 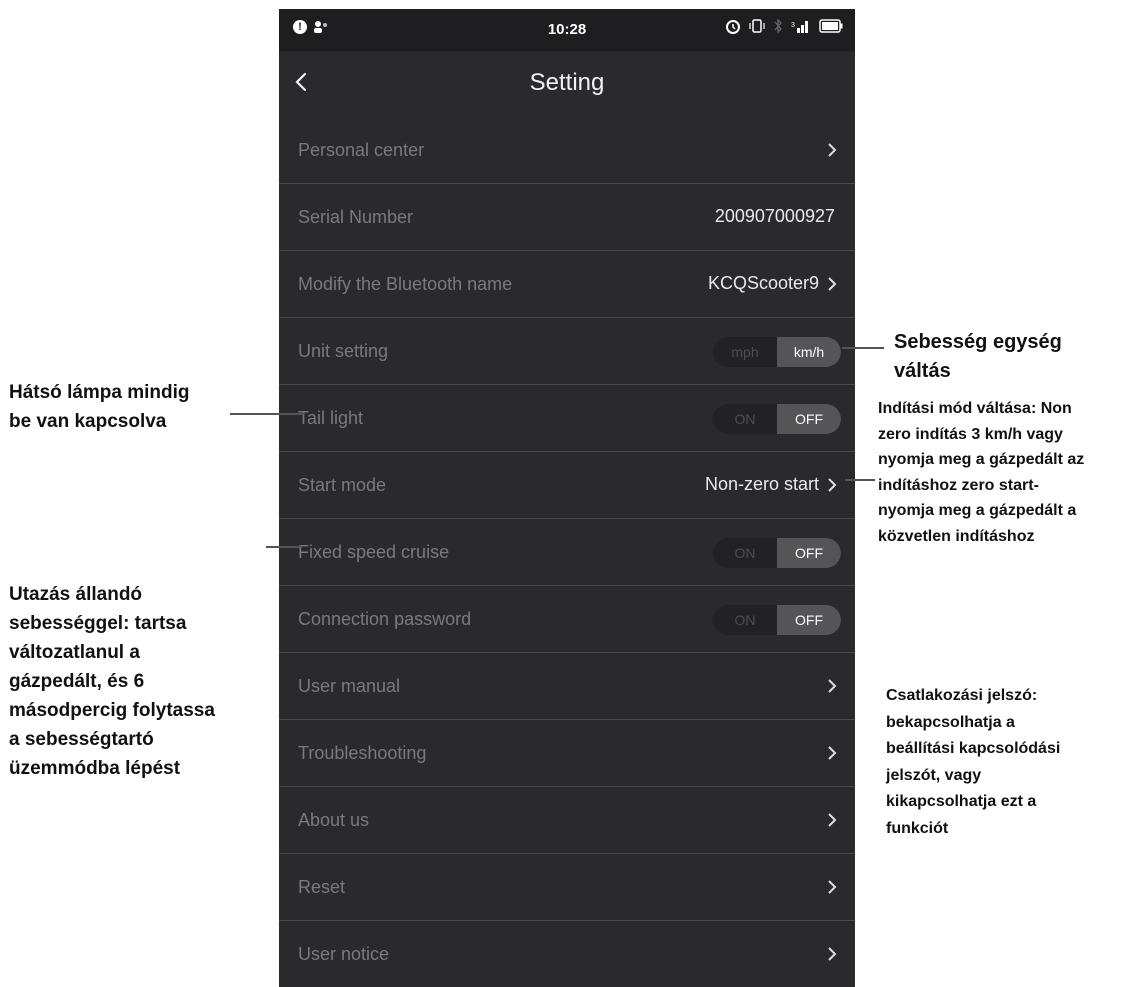 What do you see at coordinates (567, 753) in the screenshot?
I see `row-troubleshooting: Troubleshooting` at bounding box center [567, 753].